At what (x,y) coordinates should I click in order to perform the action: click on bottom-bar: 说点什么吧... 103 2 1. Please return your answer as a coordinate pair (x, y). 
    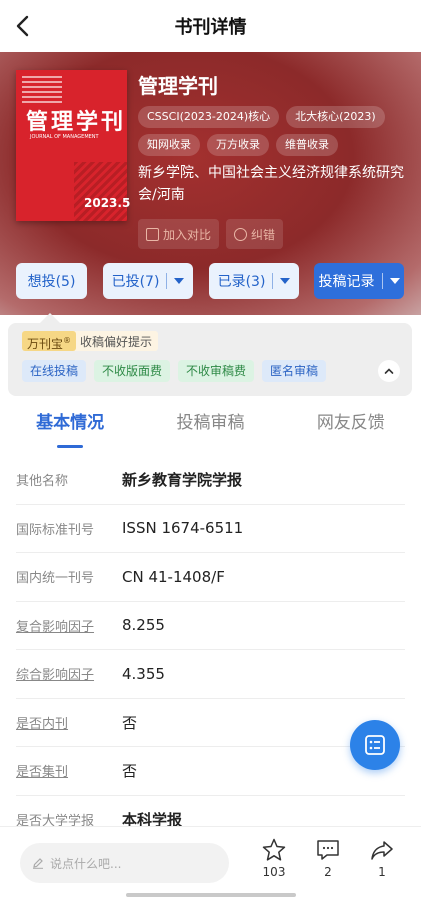
    Looking at the image, I should click on (210, 869).